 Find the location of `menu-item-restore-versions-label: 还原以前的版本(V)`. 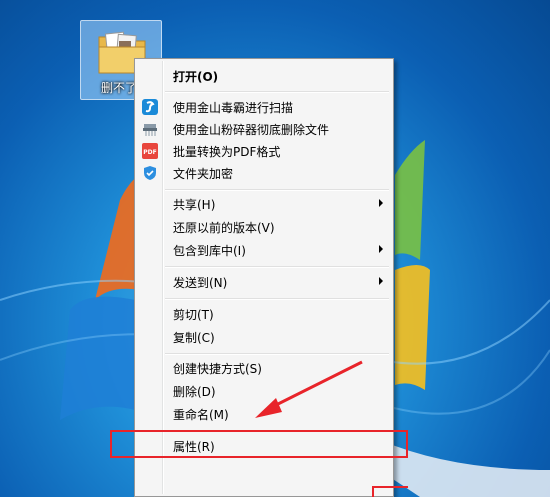

menu-item-restore-versions-label: 还原以前的版本(V) is located at coordinates (224, 228).